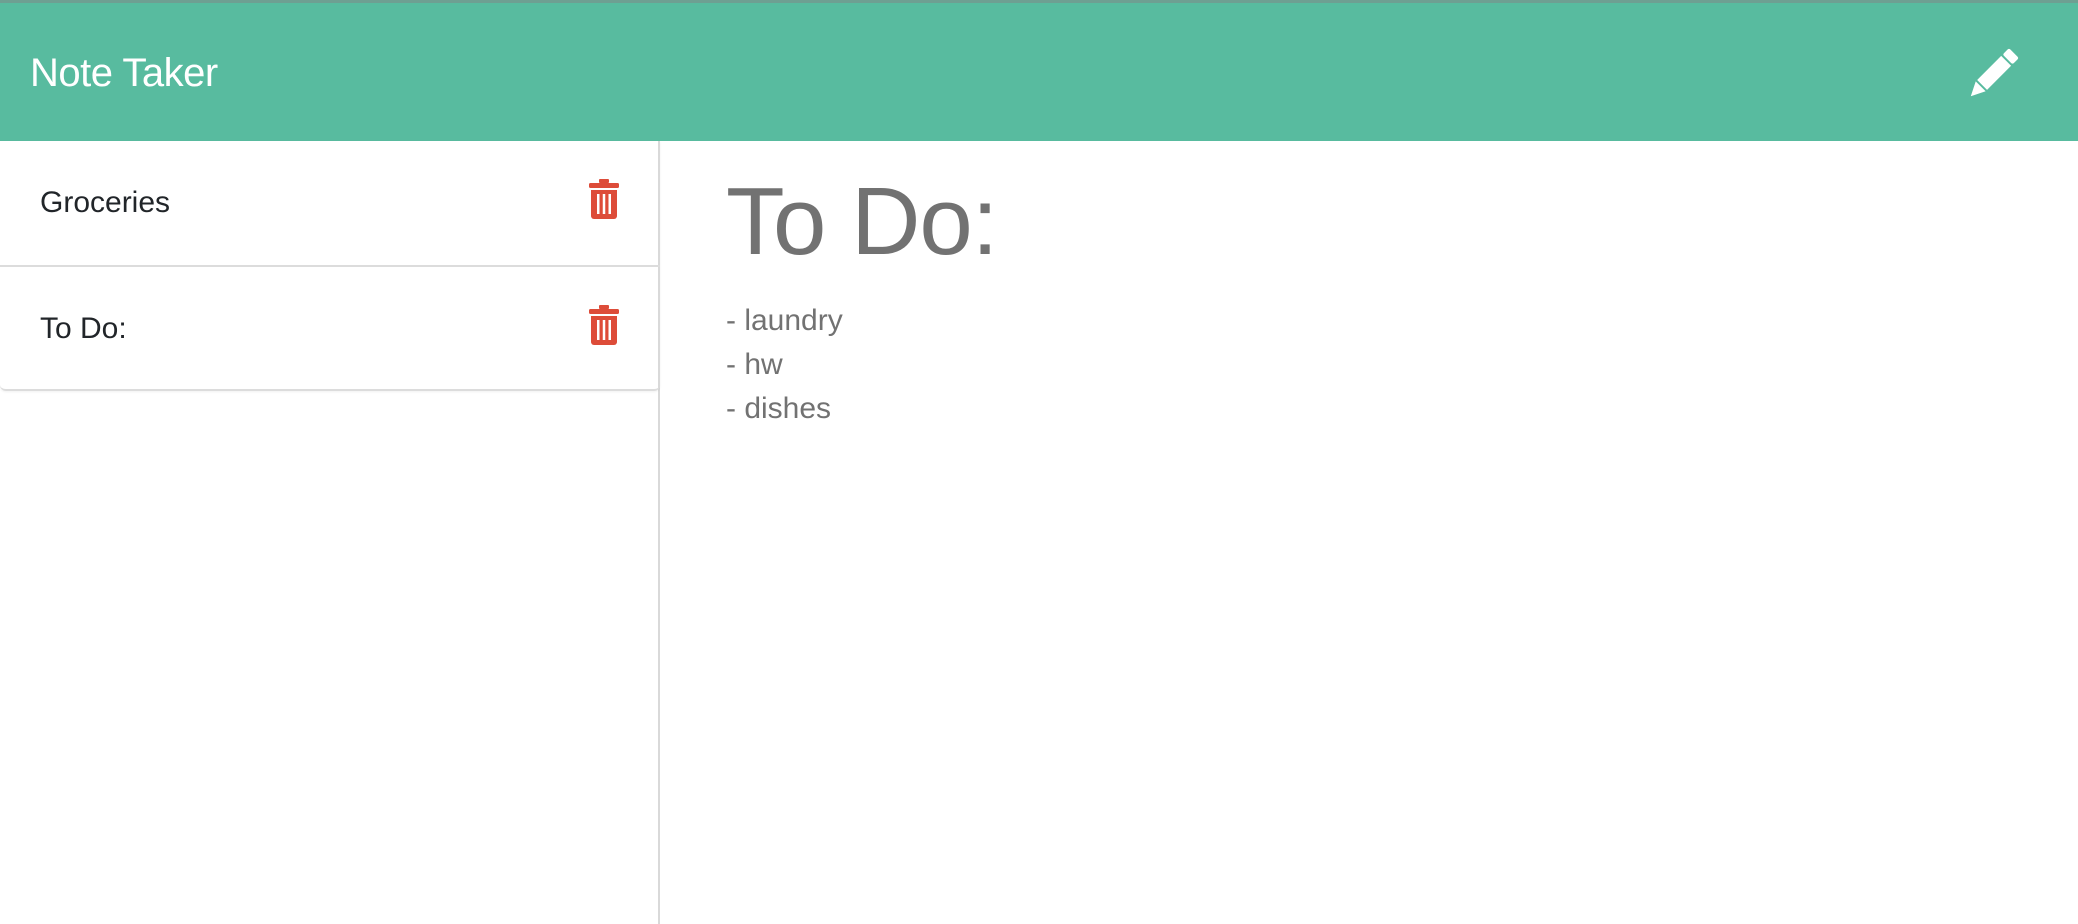 The height and width of the screenshot is (924, 2078). I want to click on note-text-line: - laundry, so click(784, 320).